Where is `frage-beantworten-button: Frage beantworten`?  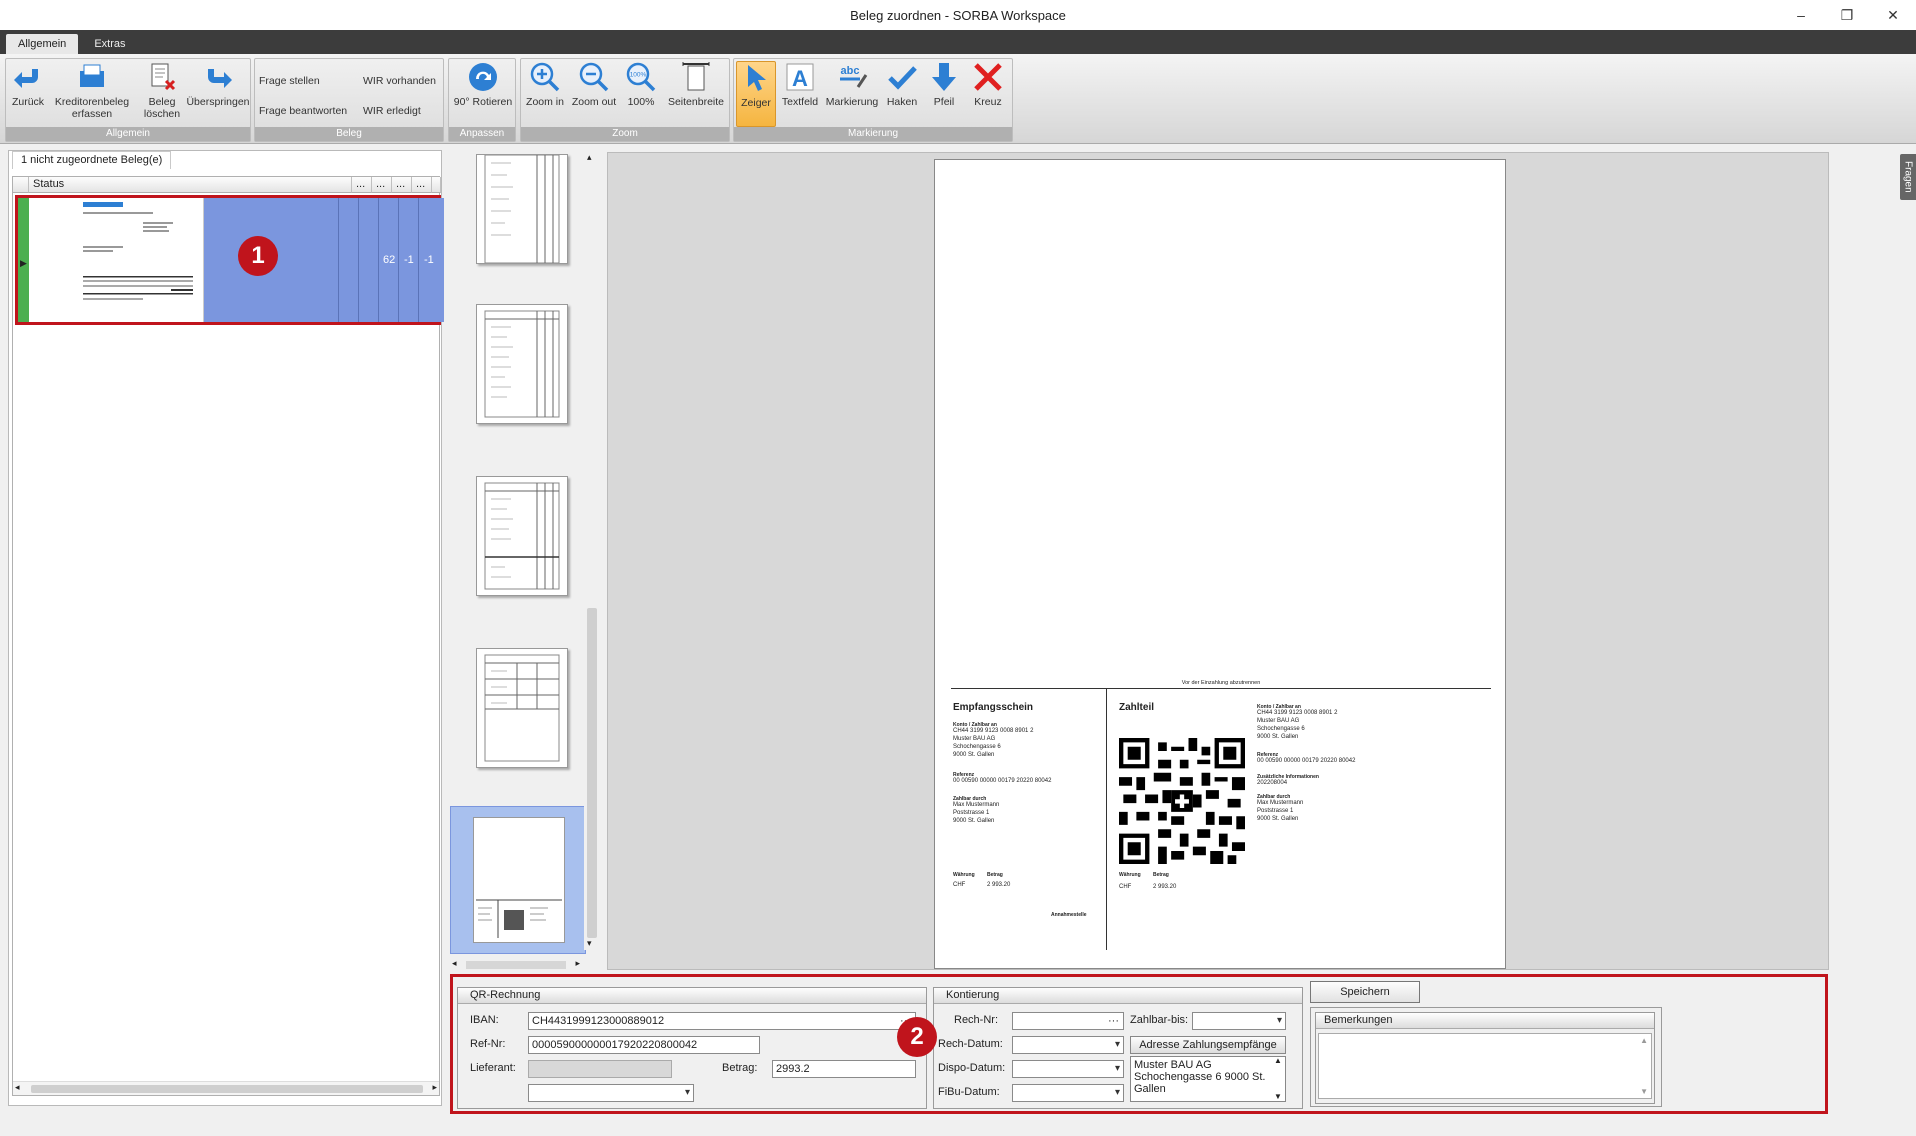 frage-beantworten-button: Frage beantworten is located at coordinates (303, 111).